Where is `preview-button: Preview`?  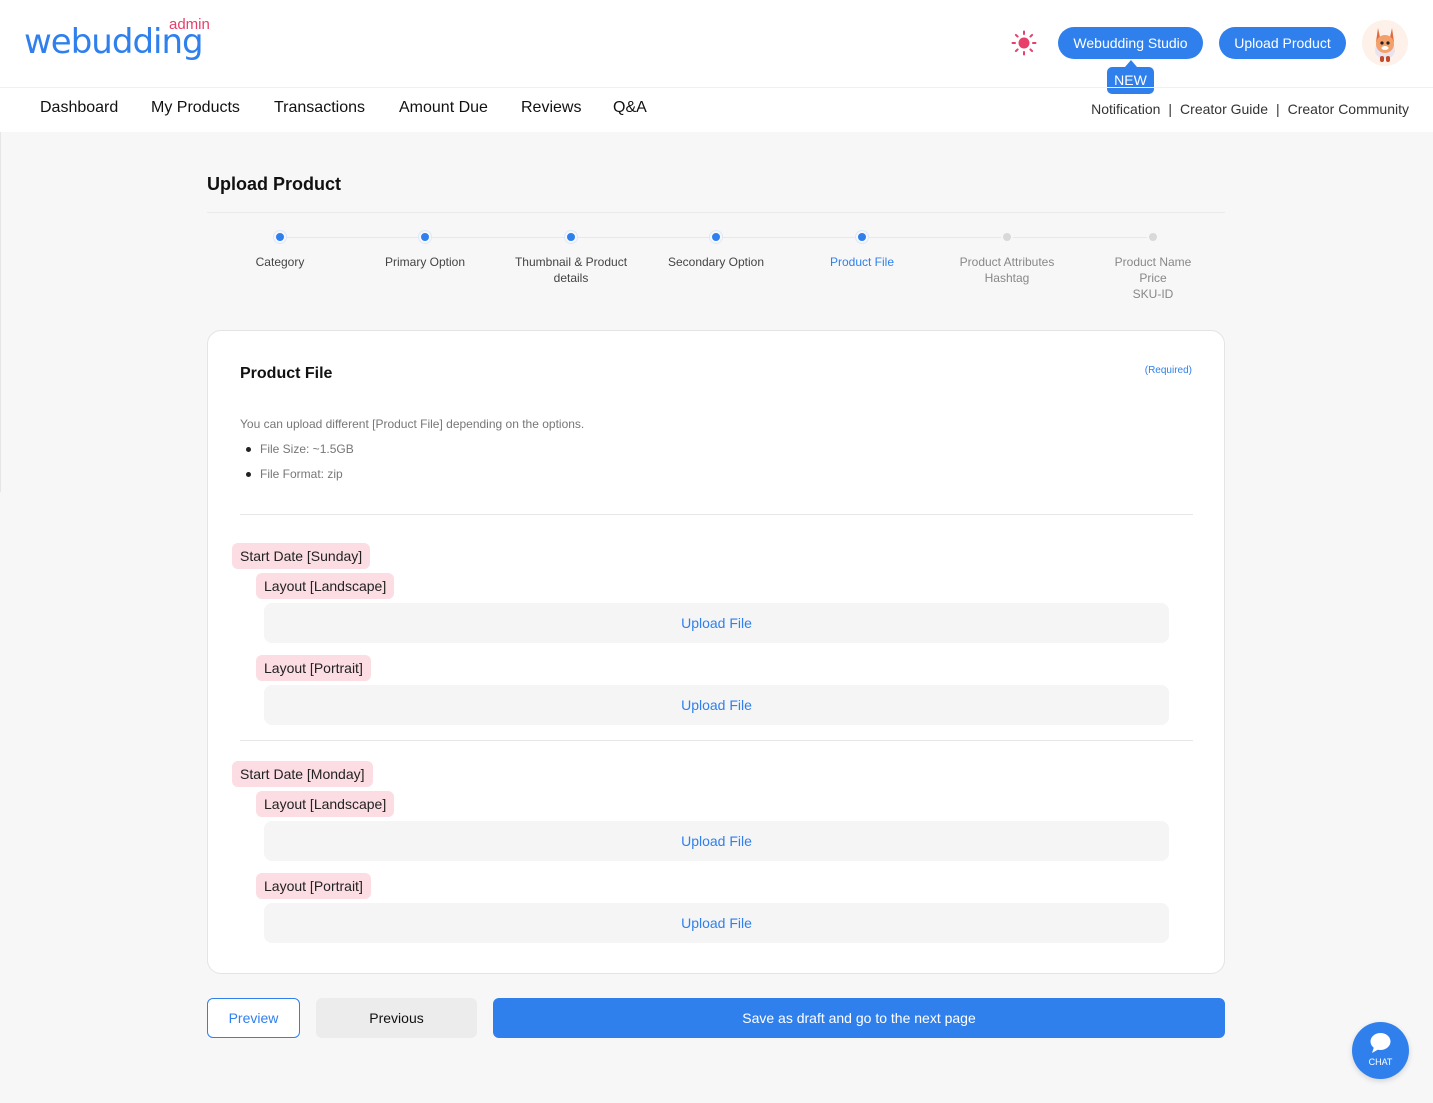
preview-button: Preview is located at coordinates (253, 1018).